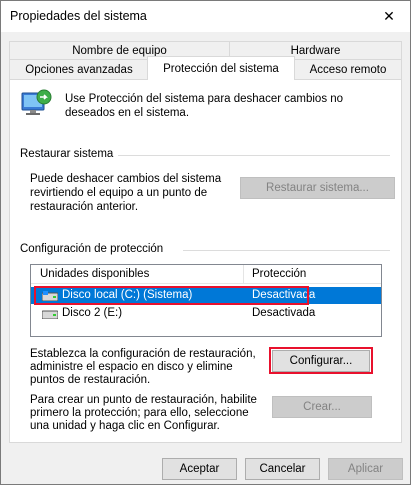 The image size is (411, 485). What do you see at coordinates (205, 16) in the screenshot?
I see `title-bar: Propiedades del sistema ✕` at bounding box center [205, 16].